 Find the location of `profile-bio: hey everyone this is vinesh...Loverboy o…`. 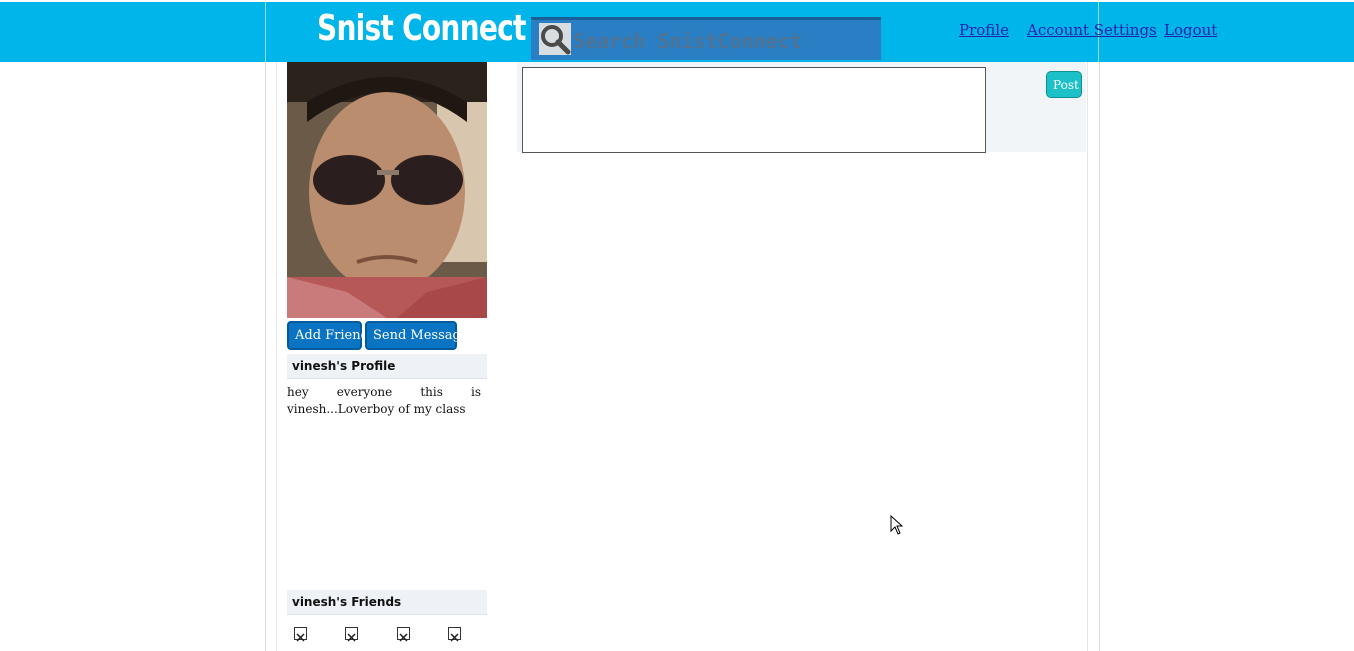

profile-bio: hey everyone this is vinesh...Loverboy o… is located at coordinates (384, 400).